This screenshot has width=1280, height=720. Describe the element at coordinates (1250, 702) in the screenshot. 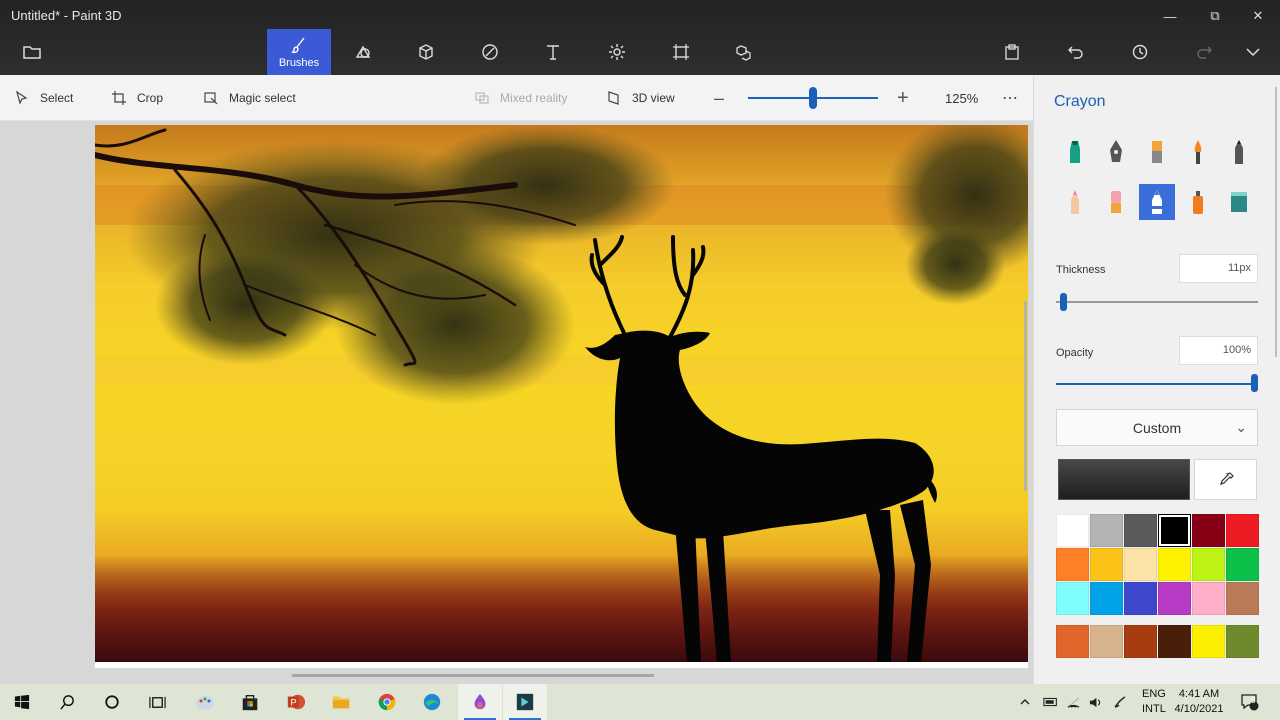

I see `action-center-button: 3` at that location.